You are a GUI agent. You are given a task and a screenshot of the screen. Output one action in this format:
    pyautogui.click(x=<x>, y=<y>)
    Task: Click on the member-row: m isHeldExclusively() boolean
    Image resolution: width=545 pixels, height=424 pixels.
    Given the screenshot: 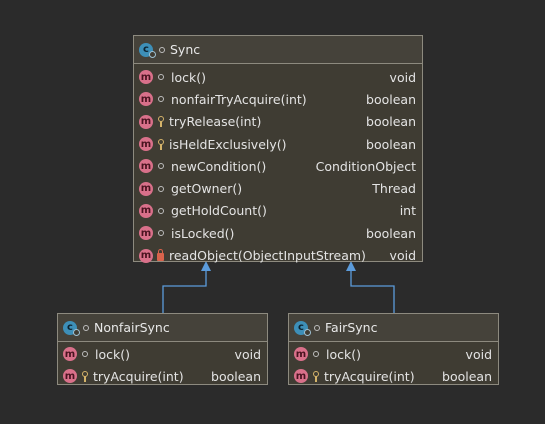 What is the action you would take?
    pyautogui.click(x=278, y=144)
    